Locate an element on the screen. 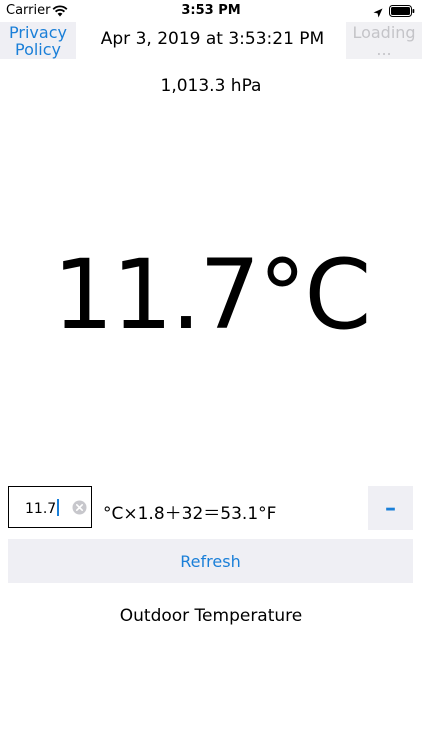 The width and height of the screenshot is (422, 750). text-caret is located at coordinates (58, 507).